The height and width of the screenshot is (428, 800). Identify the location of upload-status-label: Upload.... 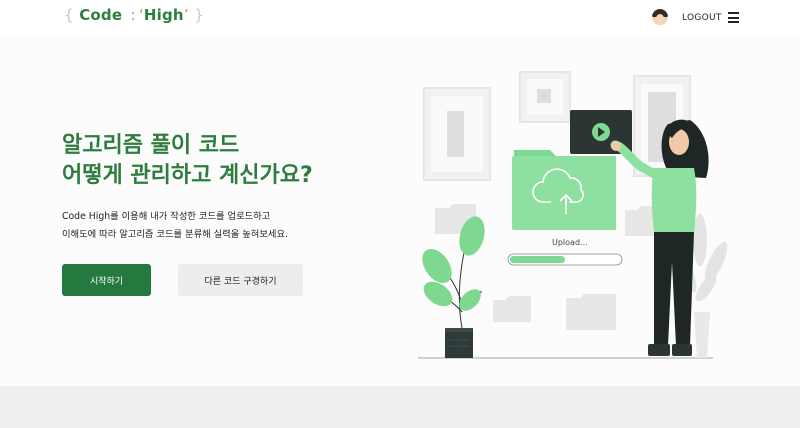
(570, 242).